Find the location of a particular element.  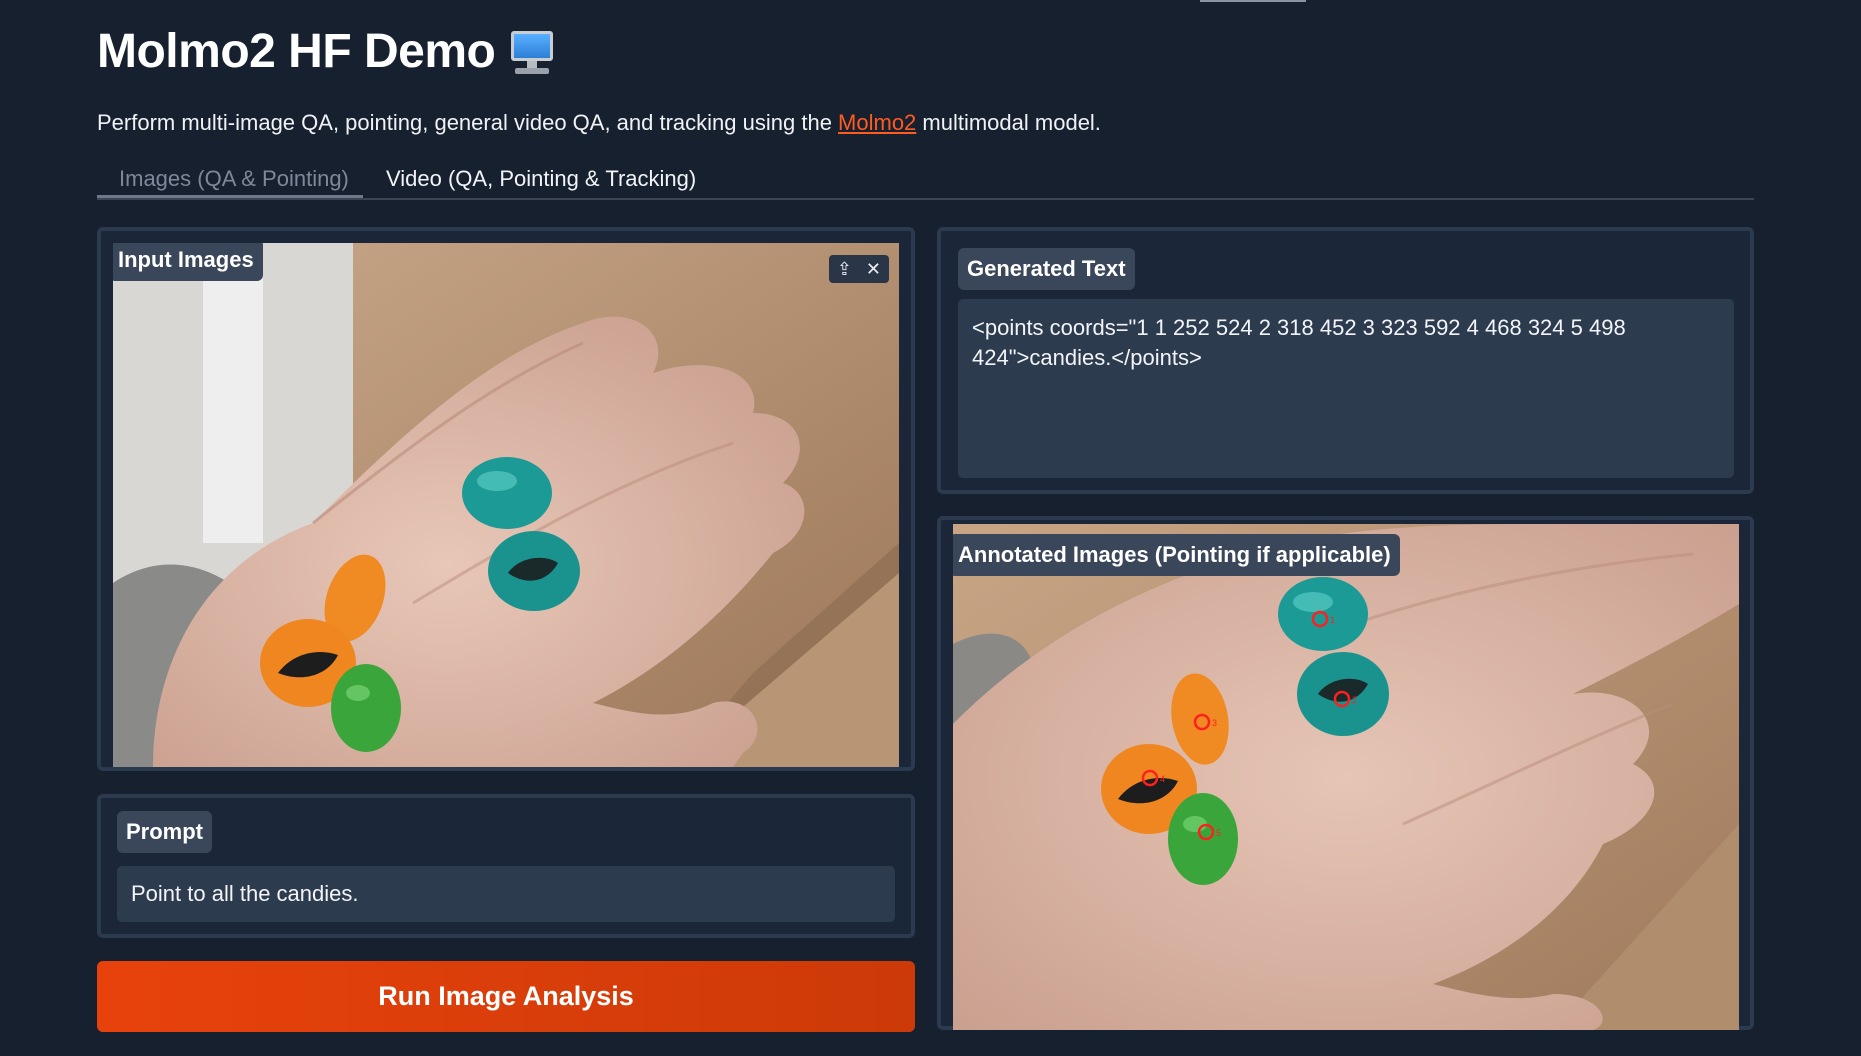

prompt-input is located at coordinates (506, 894).